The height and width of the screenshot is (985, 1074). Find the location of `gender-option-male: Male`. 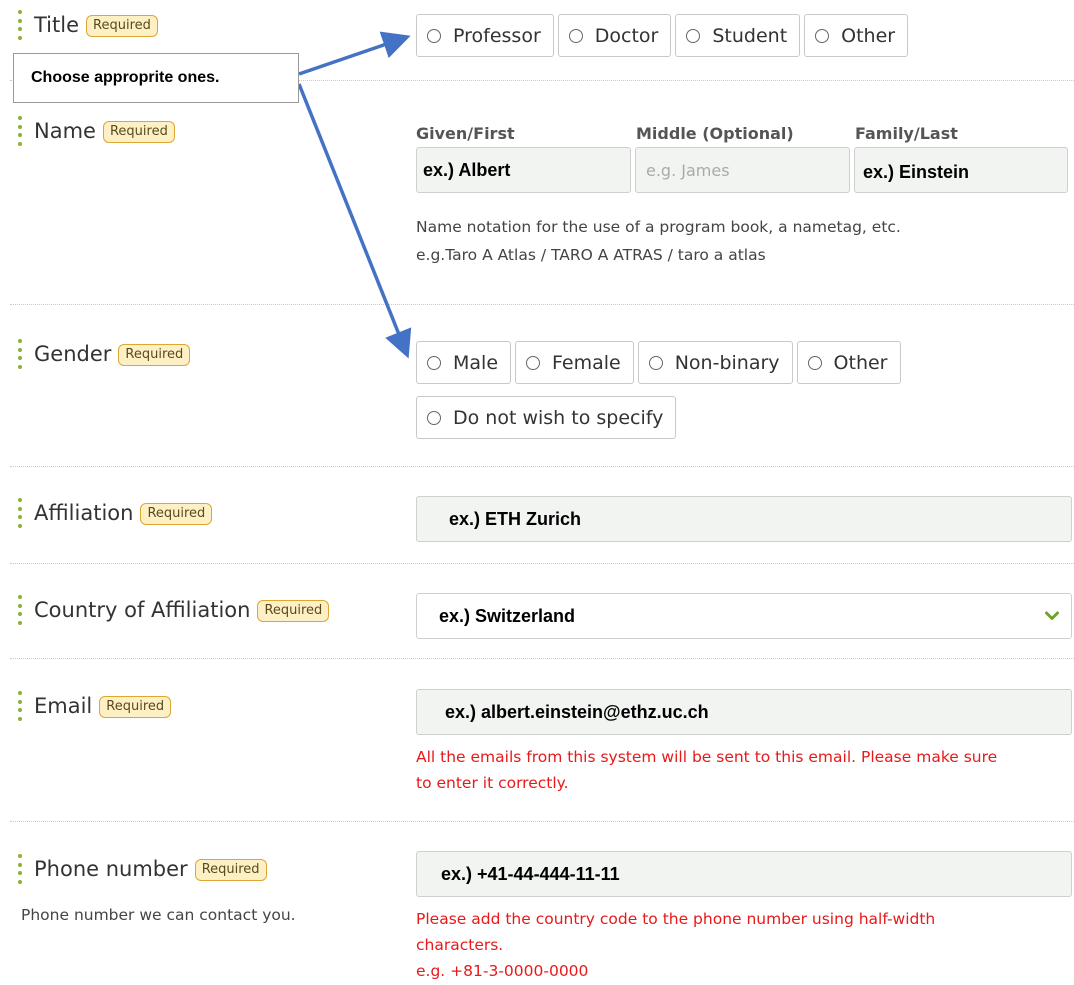

gender-option-male: Male is located at coordinates (464, 362).